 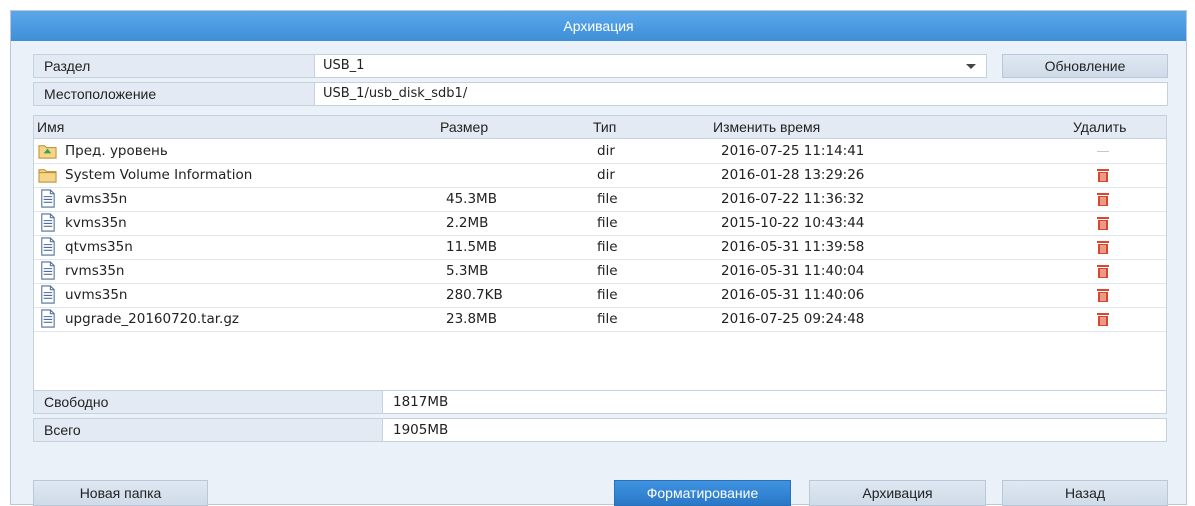 What do you see at coordinates (120, 493) in the screenshot?
I see `new-folder-button: Новая папка` at bounding box center [120, 493].